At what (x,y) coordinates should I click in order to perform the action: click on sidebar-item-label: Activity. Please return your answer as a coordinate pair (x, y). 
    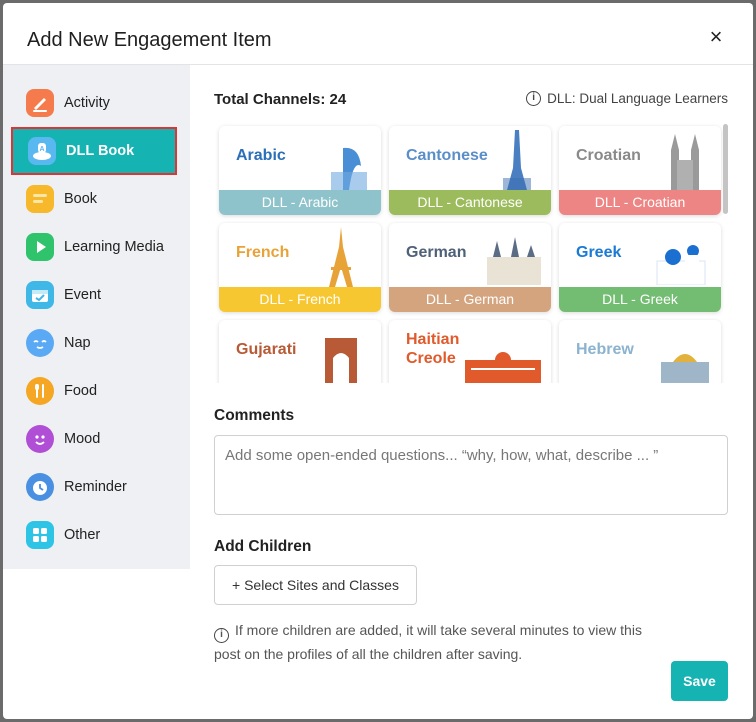
    Looking at the image, I should click on (87, 103).